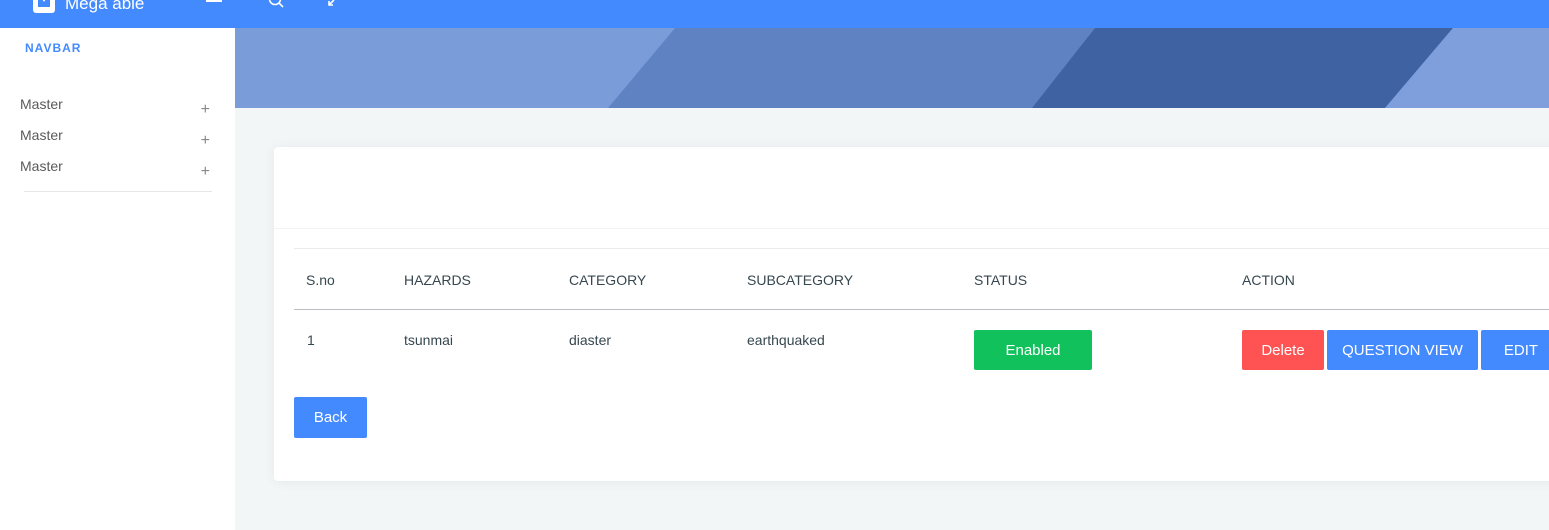 The image size is (1549, 530). I want to click on page-header-banner, so click(892, 68).